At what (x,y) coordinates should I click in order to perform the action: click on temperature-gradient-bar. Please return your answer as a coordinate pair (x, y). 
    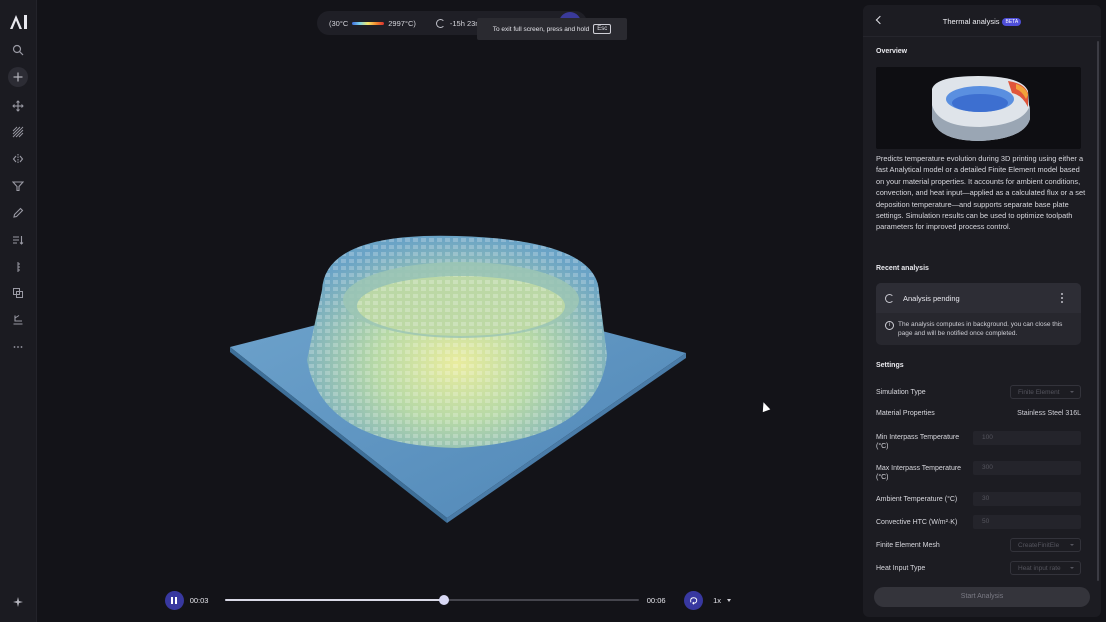
    Looking at the image, I should click on (368, 23).